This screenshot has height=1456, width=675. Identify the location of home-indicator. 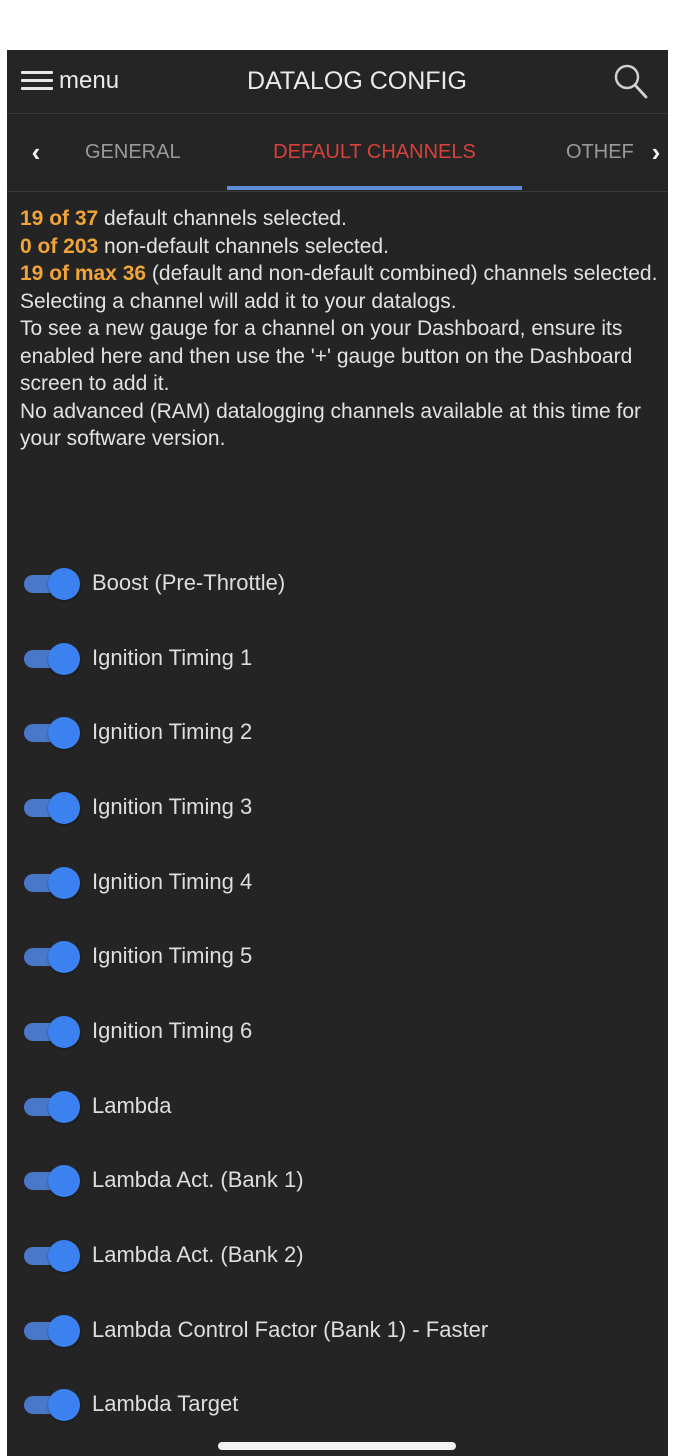
(337, 1446).